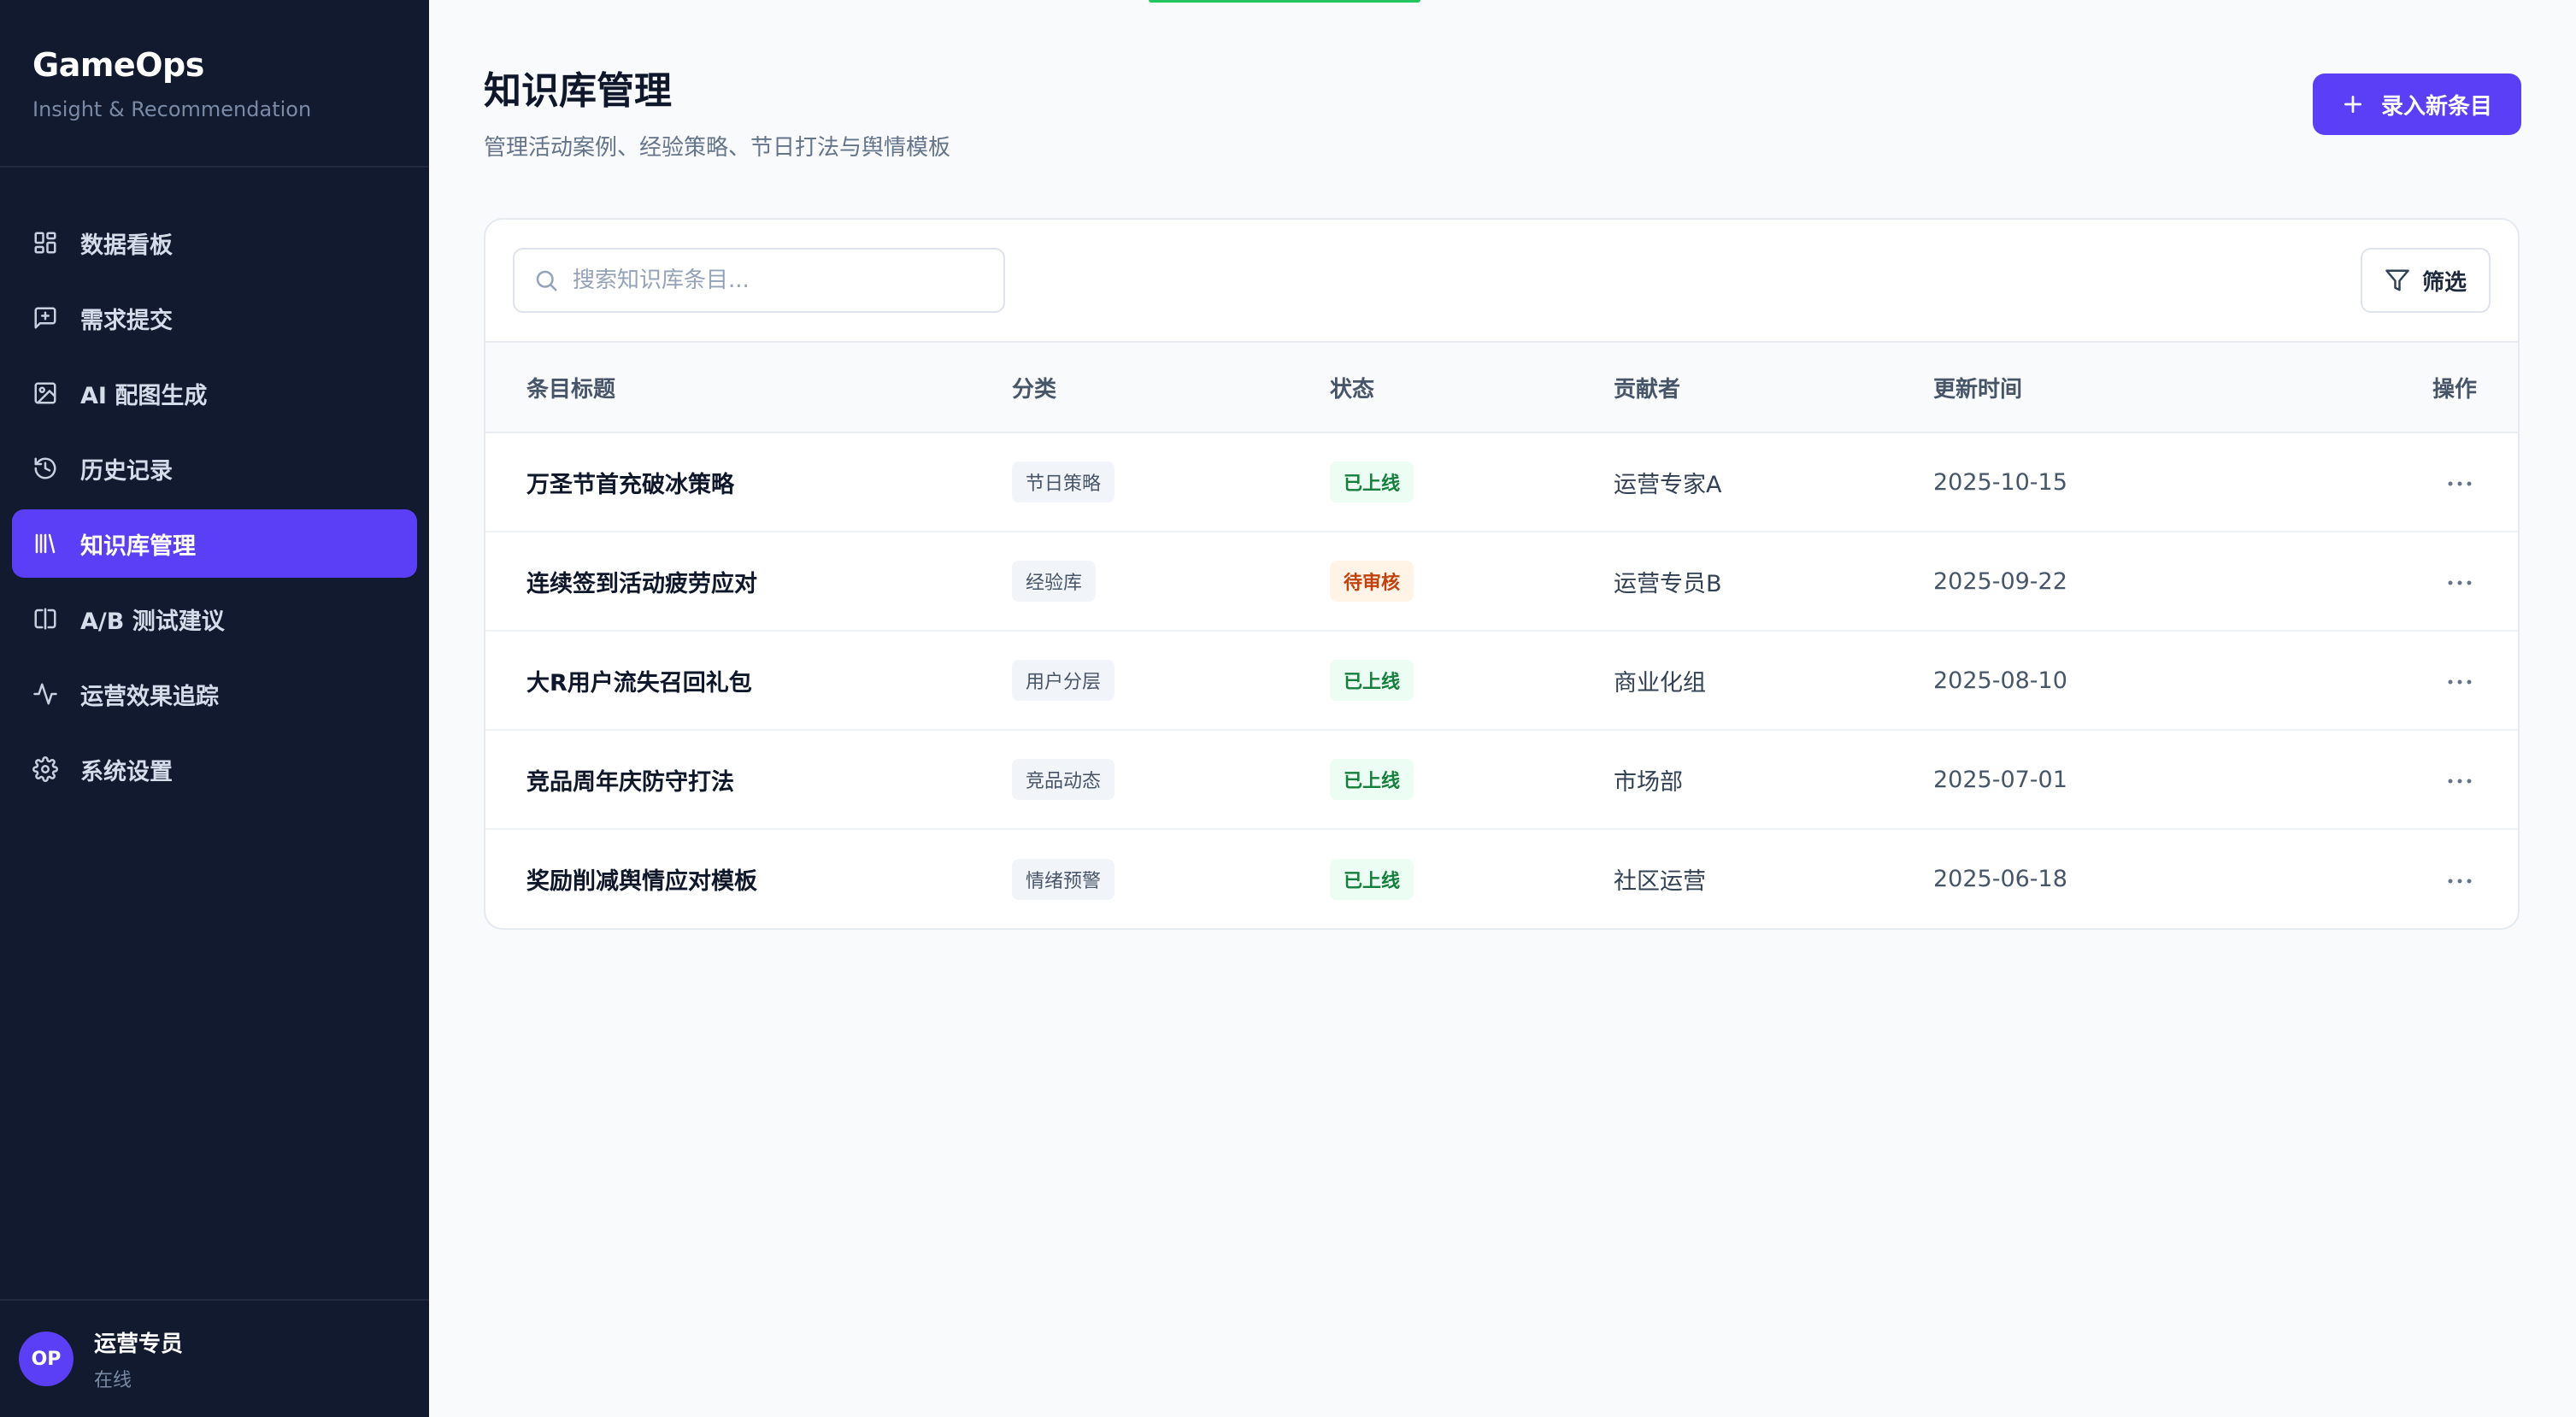 This screenshot has height=1417, width=2576. I want to click on activity-icon, so click(45, 694).